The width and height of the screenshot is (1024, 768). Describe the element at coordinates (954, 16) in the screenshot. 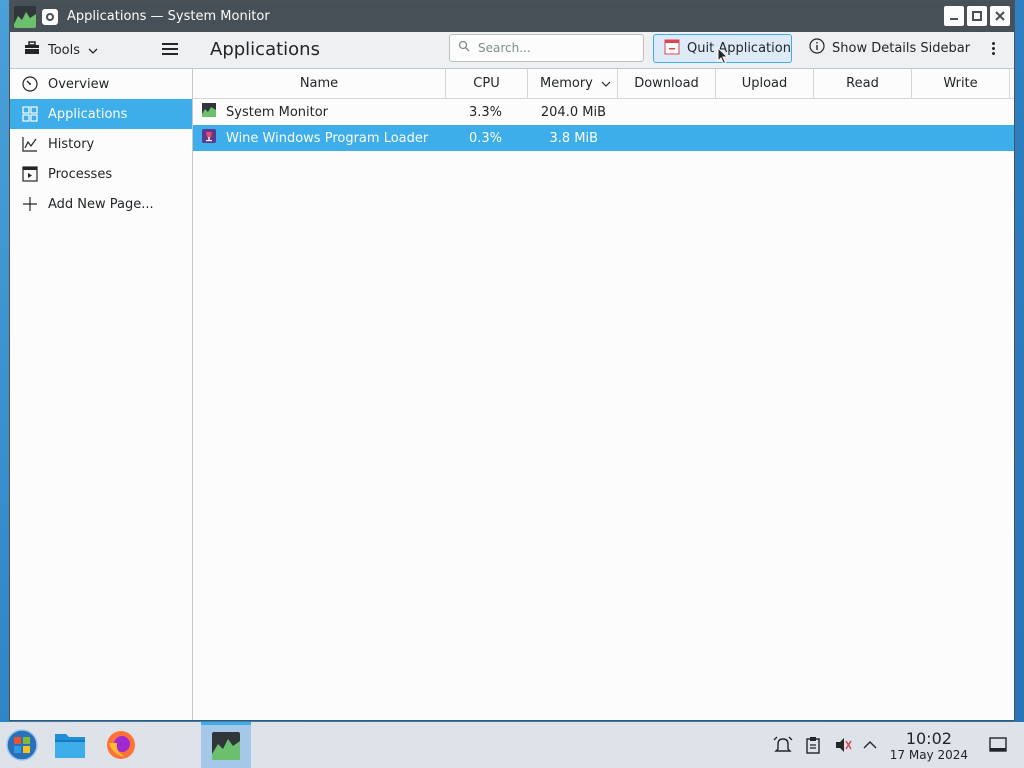

I see `minimize-button` at that location.